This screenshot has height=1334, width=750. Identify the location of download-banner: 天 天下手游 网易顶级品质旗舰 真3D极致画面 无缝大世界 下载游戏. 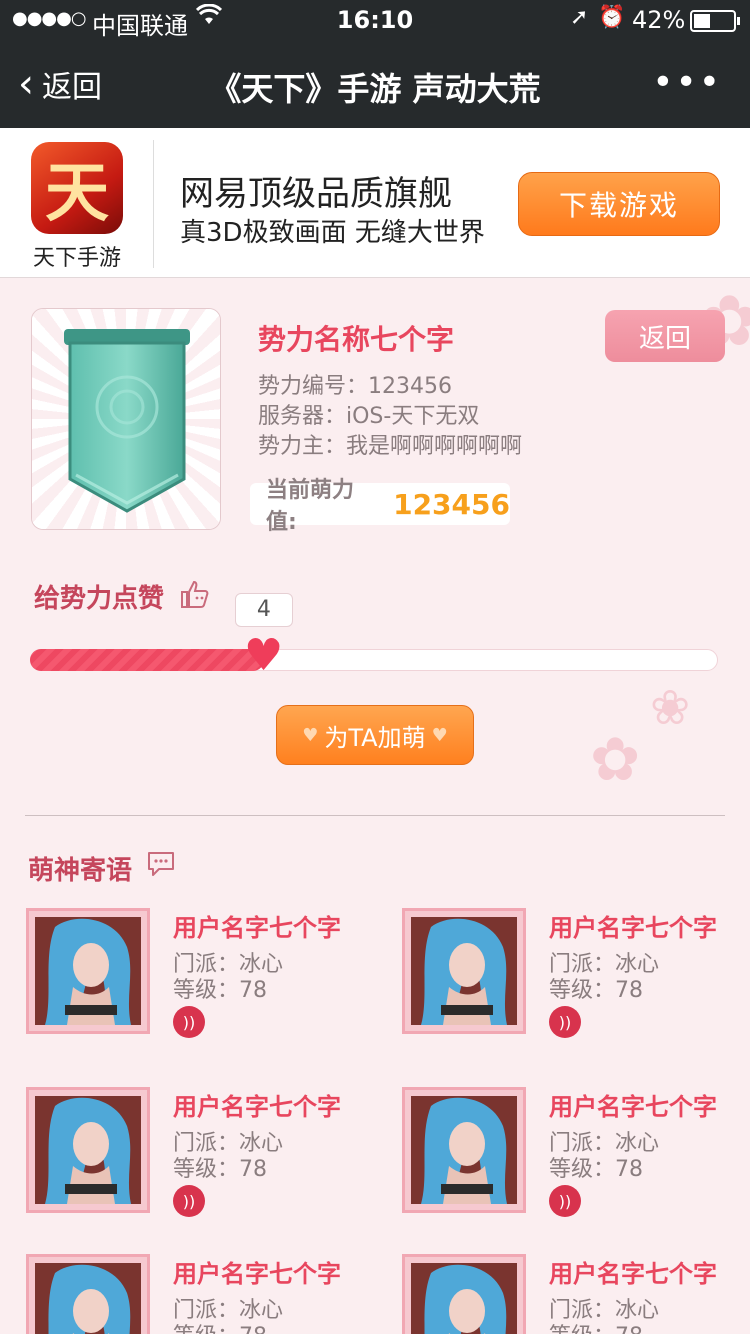
(375, 203).